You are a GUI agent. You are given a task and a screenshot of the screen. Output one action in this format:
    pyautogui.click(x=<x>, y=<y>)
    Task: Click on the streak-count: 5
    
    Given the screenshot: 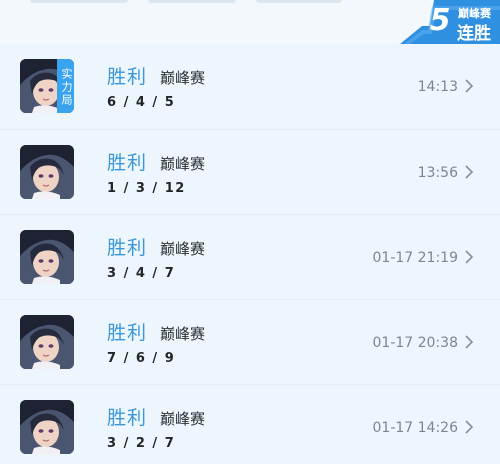 What is the action you would take?
    pyautogui.click(x=440, y=20)
    